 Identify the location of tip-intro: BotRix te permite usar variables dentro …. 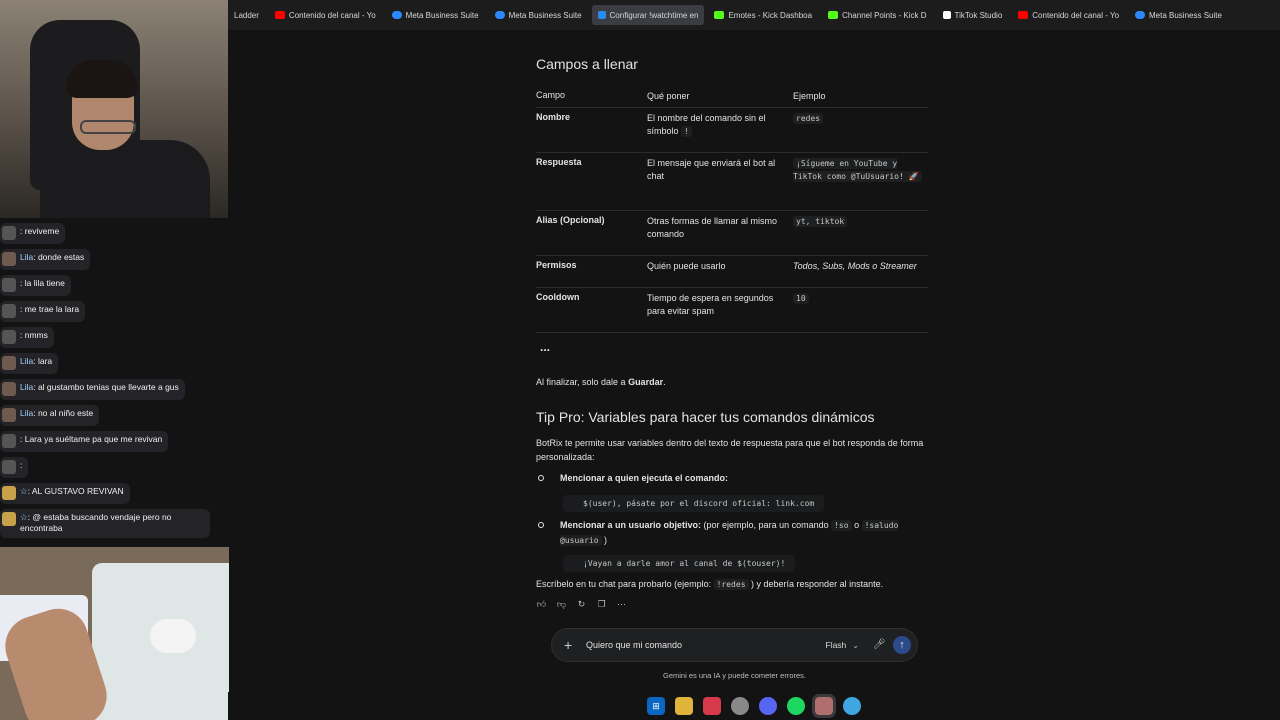
(730, 450).